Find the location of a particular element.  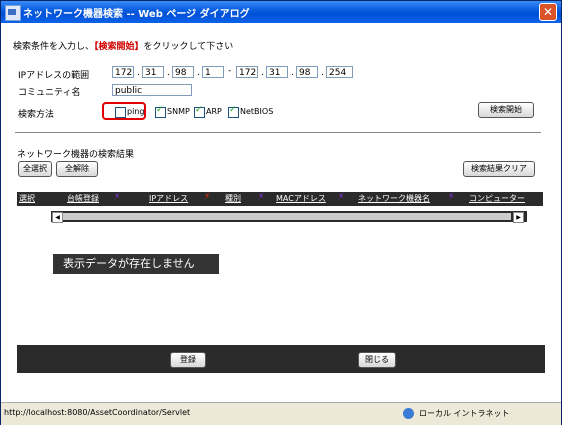

column-header-select: 選択 is located at coordinates (27, 198).